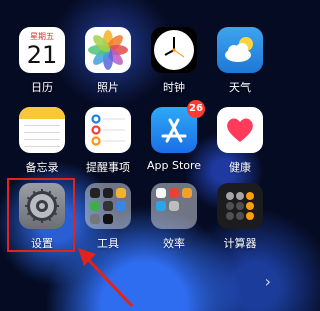 This screenshot has height=311, width=320. What do you see at coordinates (240, 130) in the screenshot?
I see `health-icon` at bounding box center [240, 130].